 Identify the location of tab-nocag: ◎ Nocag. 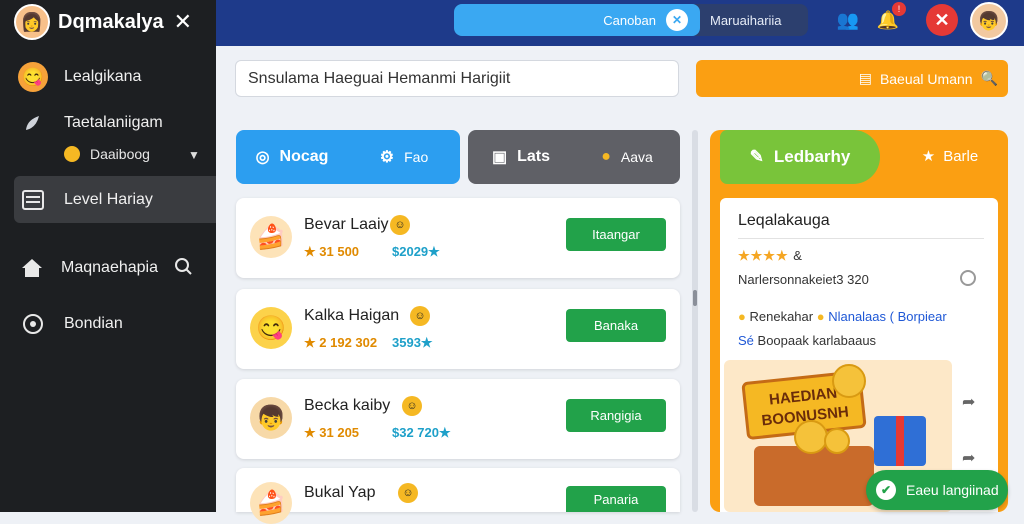
(292, 157).